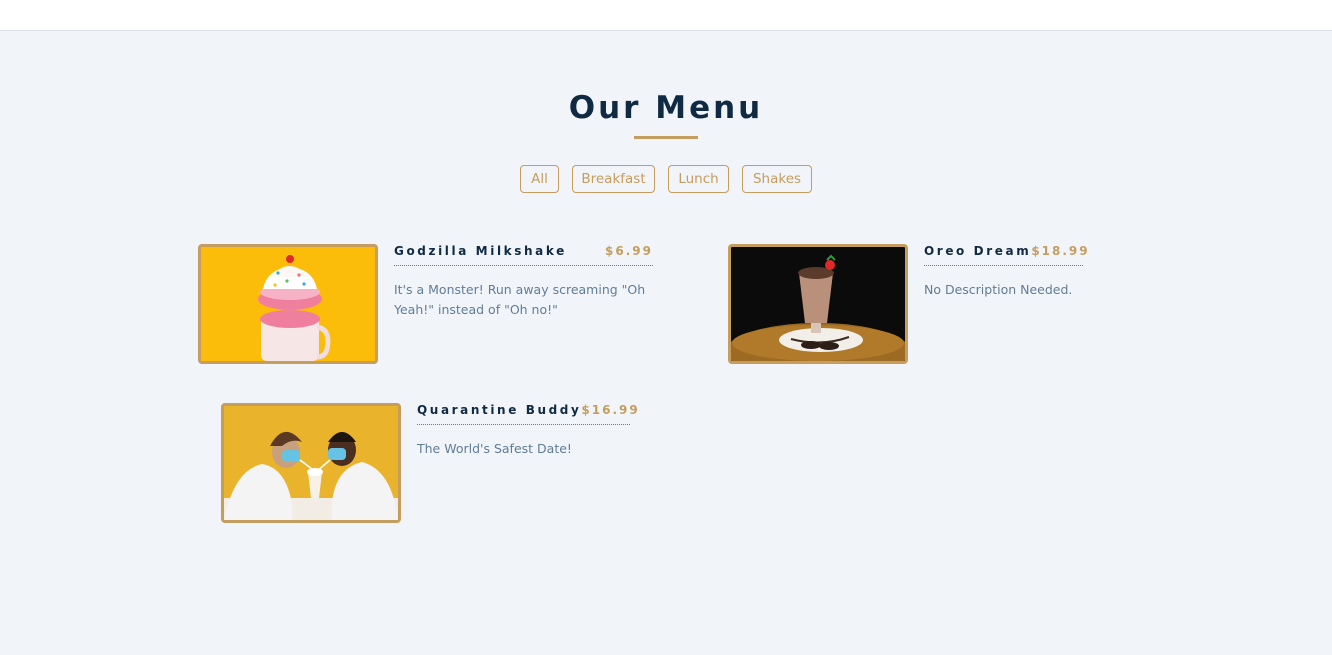  What do you see at coordinates (499, 410) in the screenshot?
I see `menu-item-name: Quarantine Buddy` at bounding box center [499, 410].